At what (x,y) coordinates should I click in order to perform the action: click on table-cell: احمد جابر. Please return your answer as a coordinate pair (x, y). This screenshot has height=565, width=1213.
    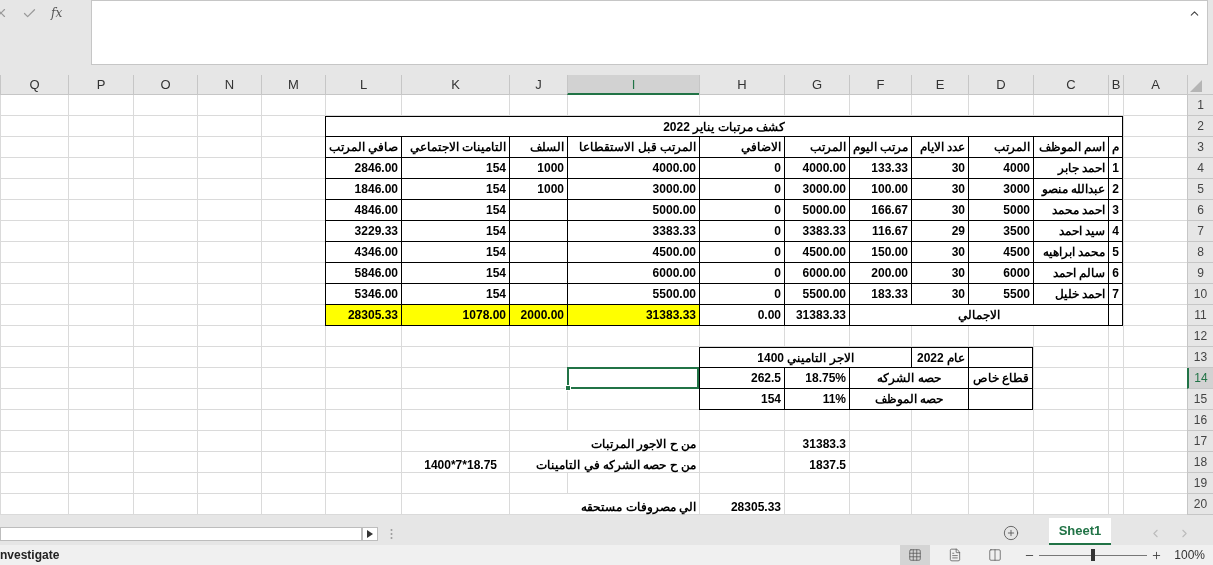
    Looking at the image, I should click on (1070, 168).